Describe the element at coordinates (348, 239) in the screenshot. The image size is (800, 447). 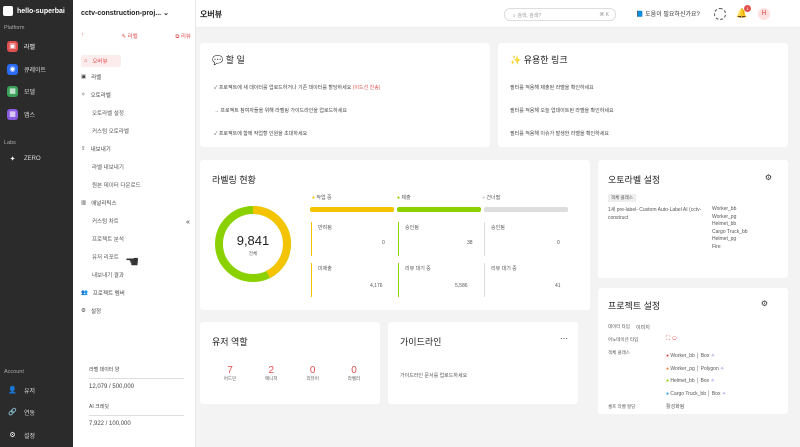
I see `cell-rejected: 반려됨 0` at that location.